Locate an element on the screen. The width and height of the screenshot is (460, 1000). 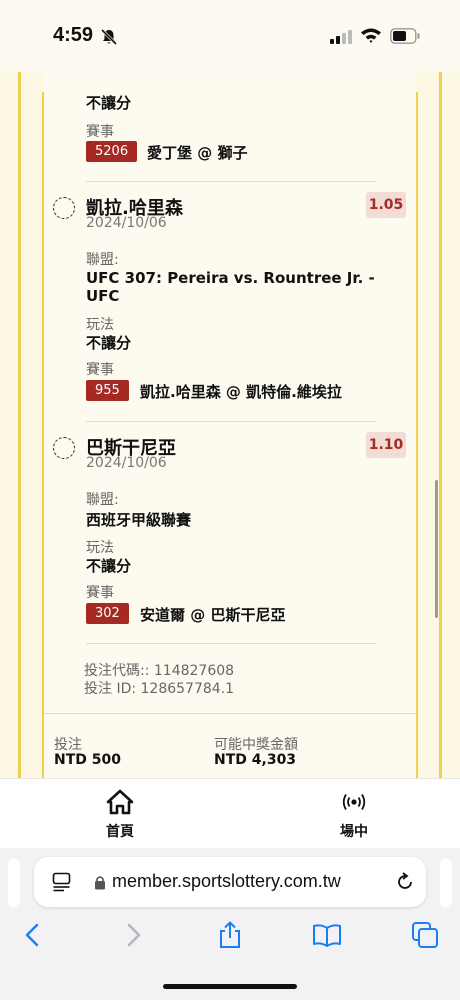
bet-code: 投注代碼:: 114827608 is located at coordinates (159, 671).